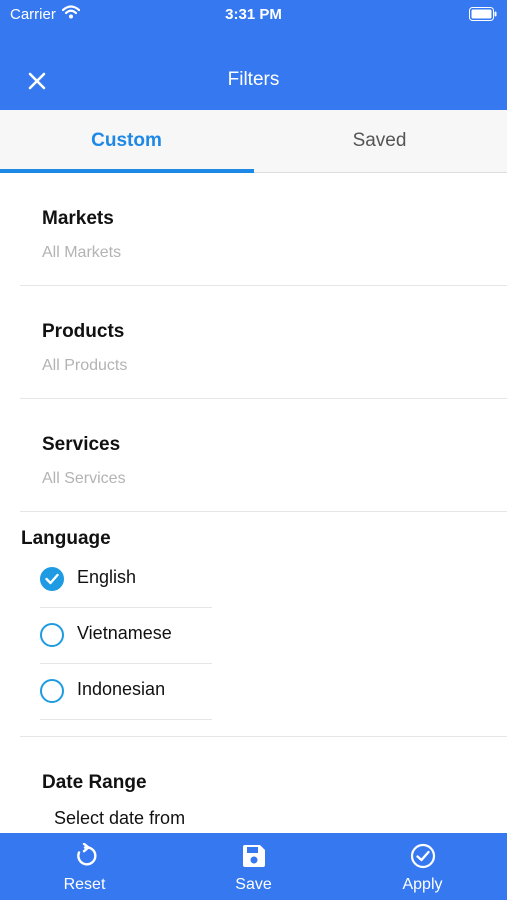 This screenshot has height=900, width=507. What do you see at coordinates (119, 818) in the screenshot?
I see `date-from-selector: Select date from` at bounding box center [119, 818].